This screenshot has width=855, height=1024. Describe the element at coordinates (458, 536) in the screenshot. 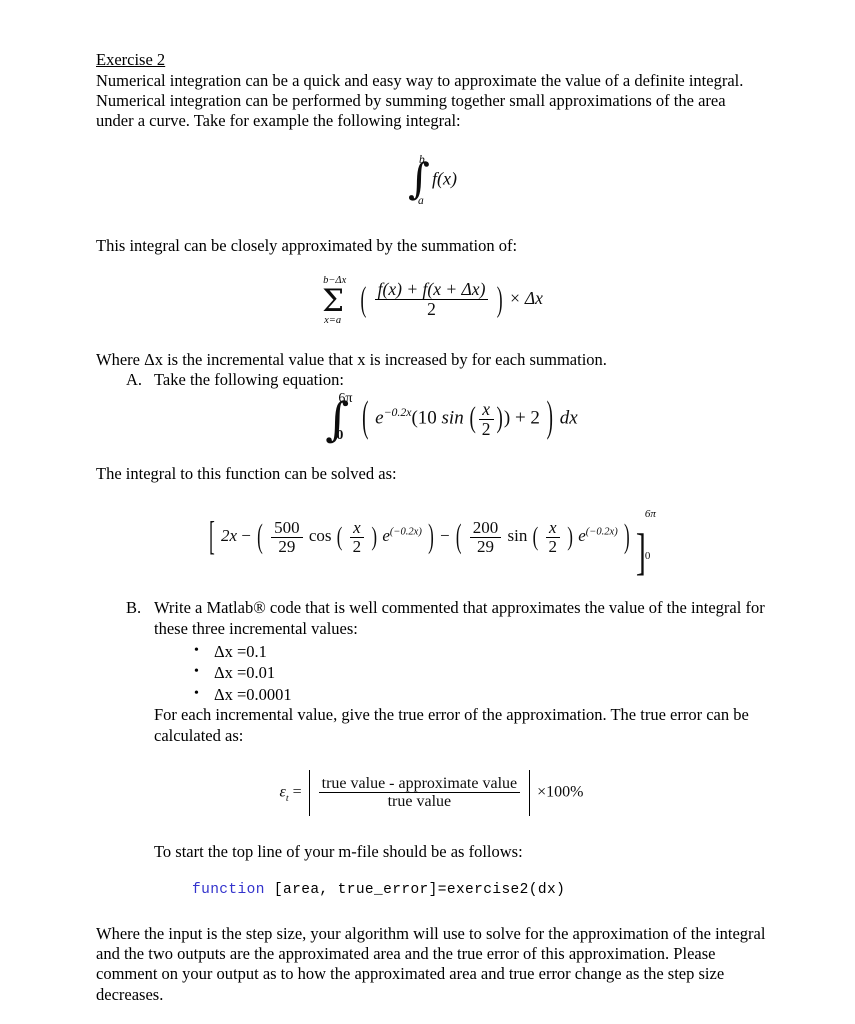

I see `term2-left-paren: (` at that location.